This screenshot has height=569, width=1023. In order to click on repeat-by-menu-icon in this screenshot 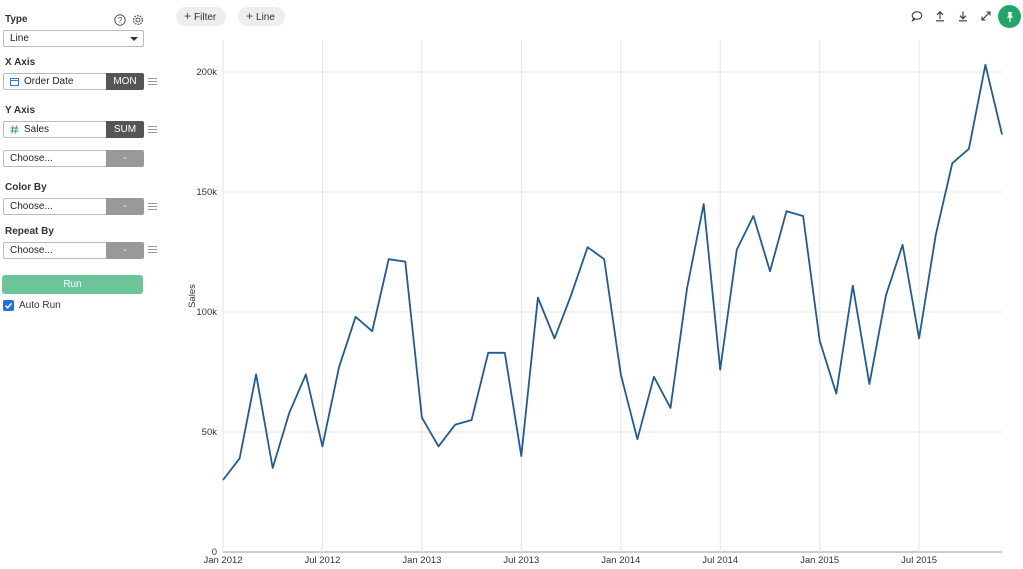, I will do `click(152, 249)`.